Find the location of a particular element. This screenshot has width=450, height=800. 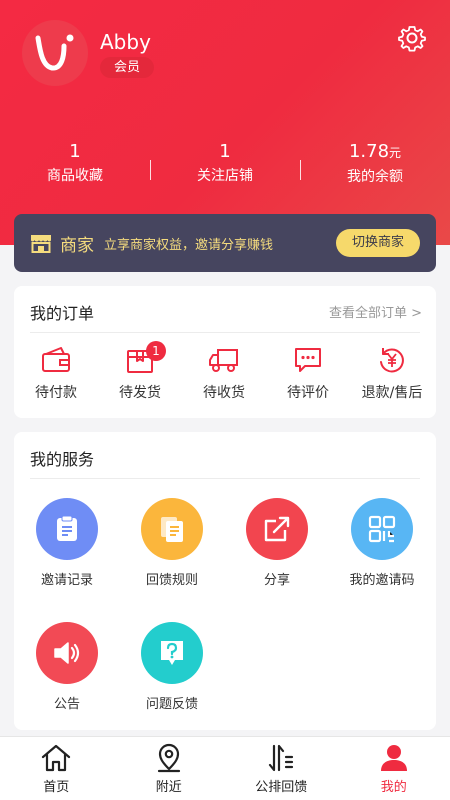

order-label: 待发货 is located at coordinates (140, 393).